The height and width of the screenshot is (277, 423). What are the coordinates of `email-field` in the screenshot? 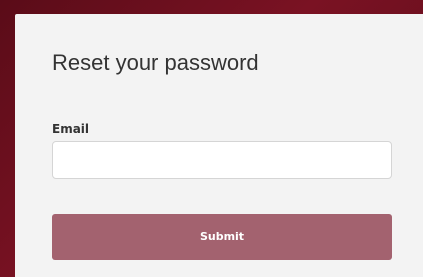 It's located at (222, 160).